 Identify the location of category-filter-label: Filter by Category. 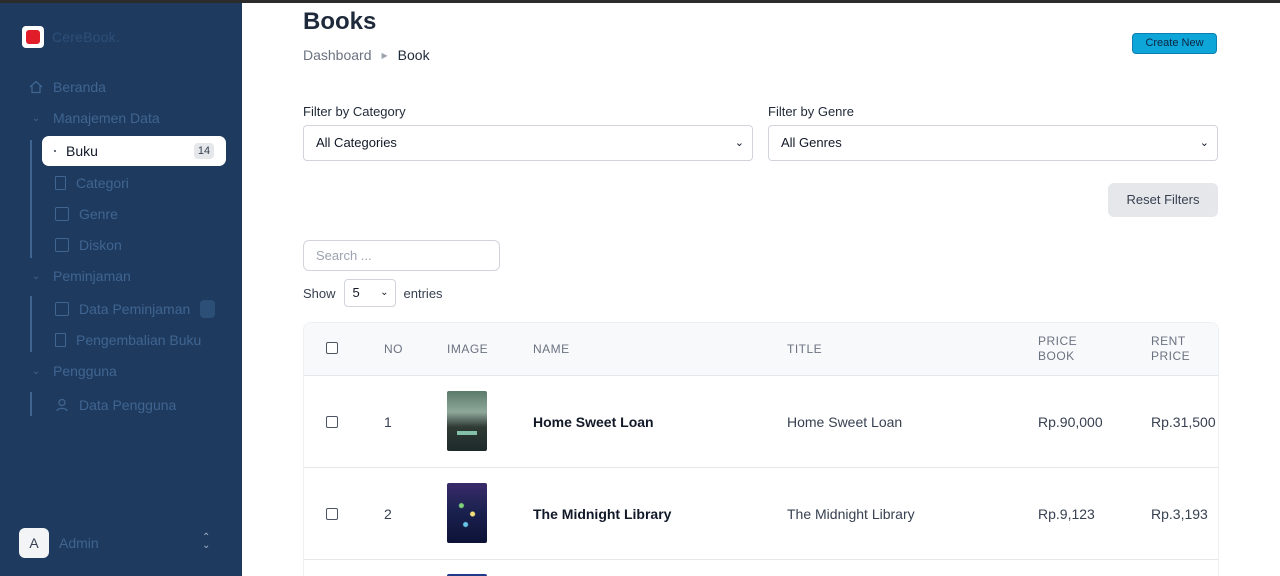
(354, 111).